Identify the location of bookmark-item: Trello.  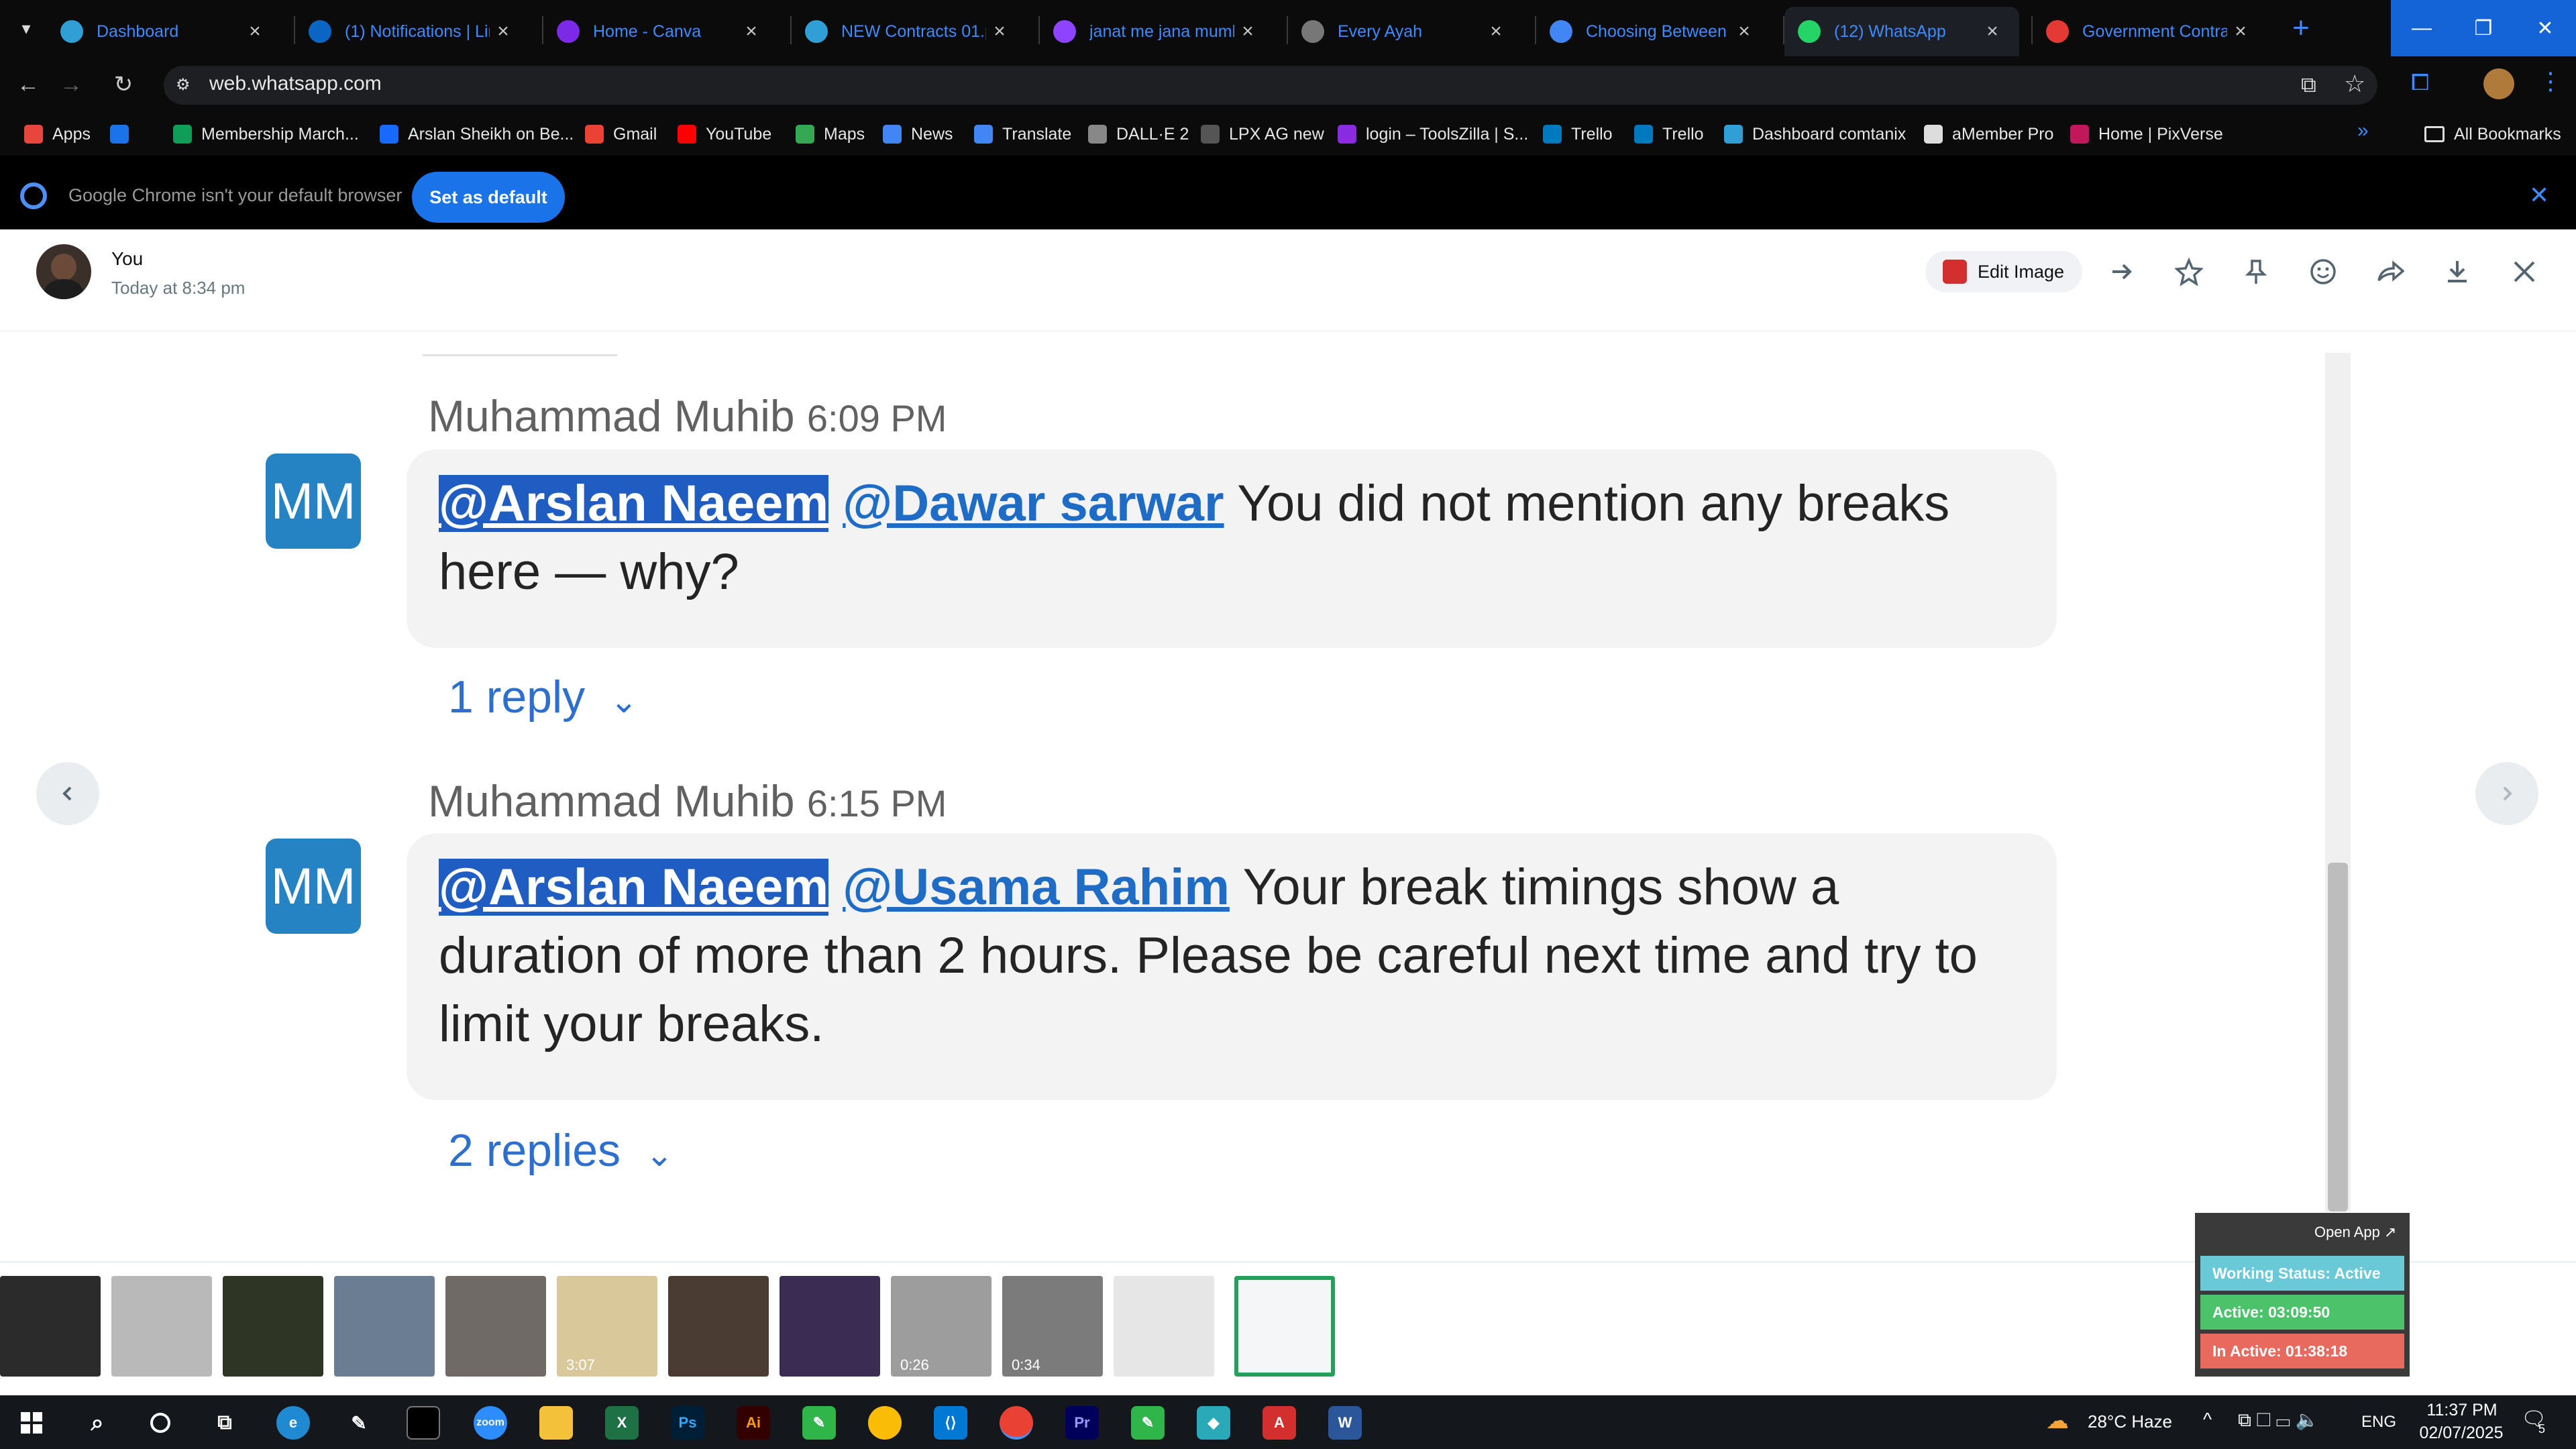
(1578, 134).